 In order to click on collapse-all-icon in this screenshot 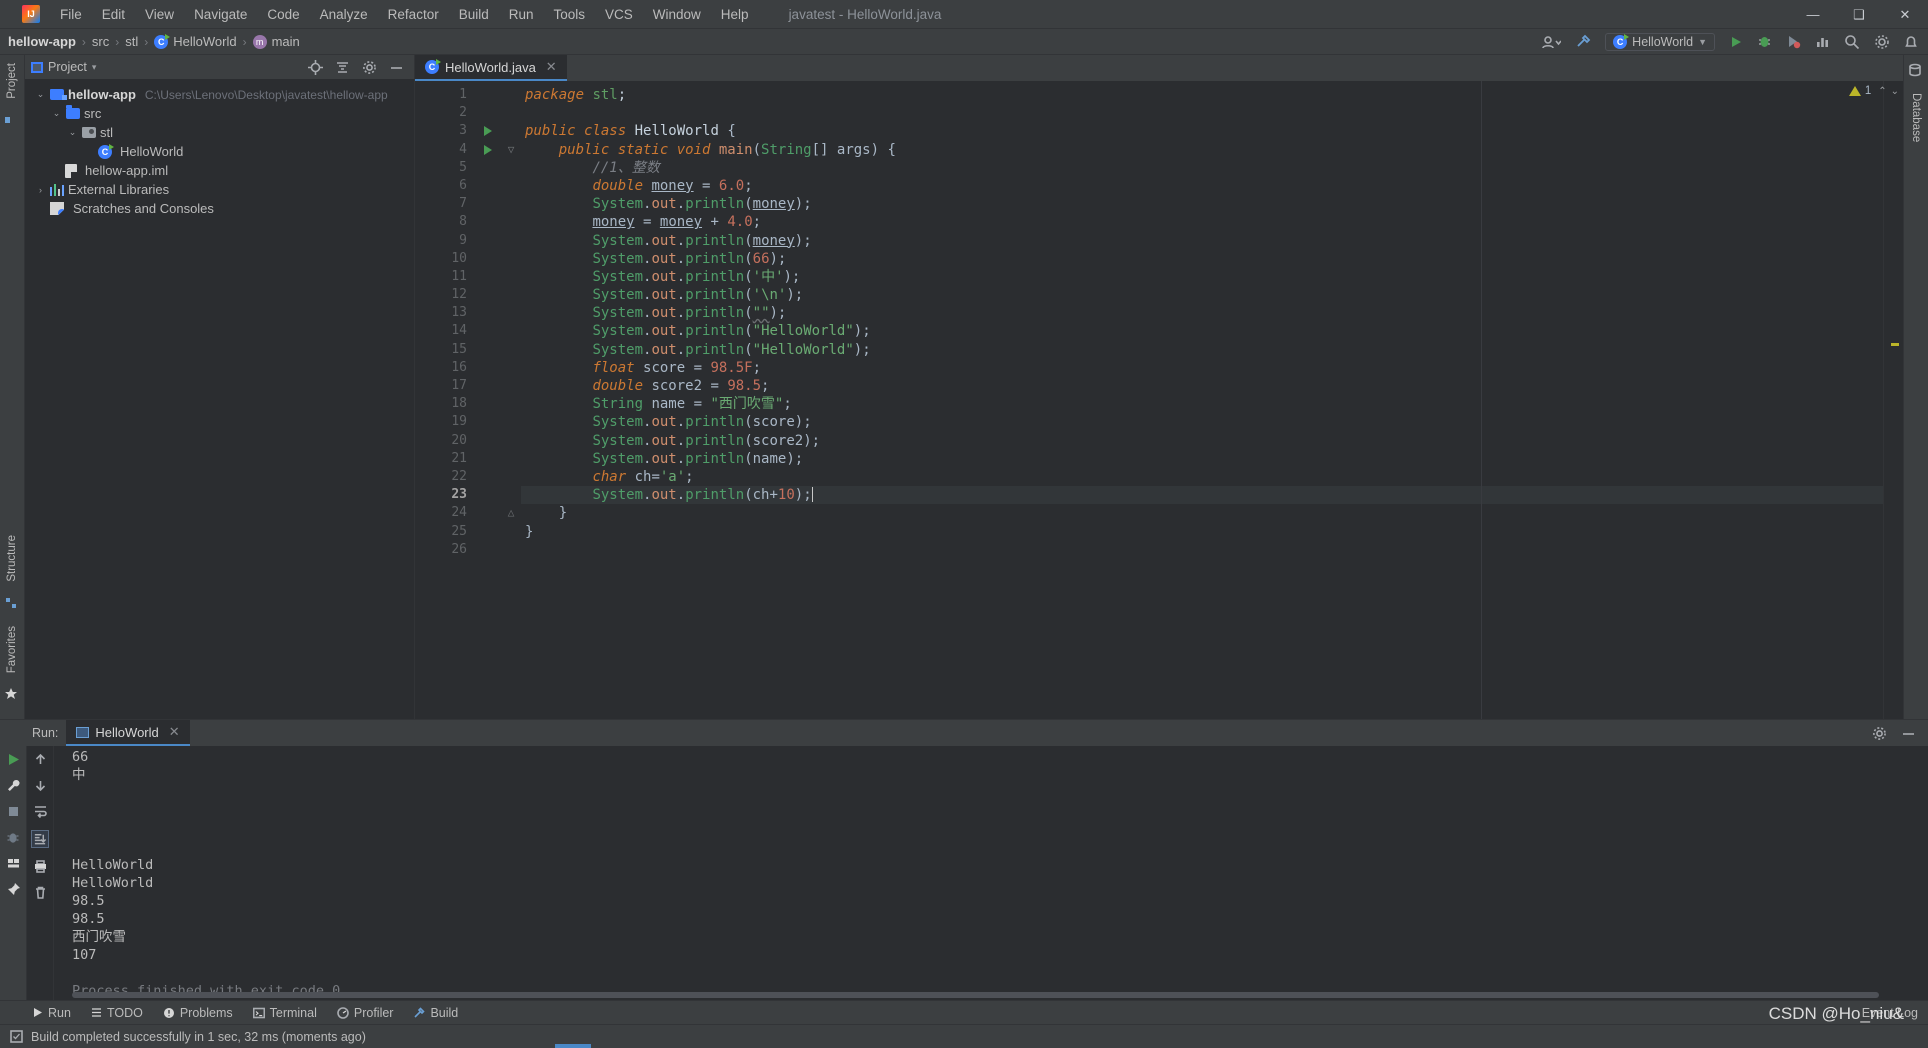, I will do `click(342, 67)`.